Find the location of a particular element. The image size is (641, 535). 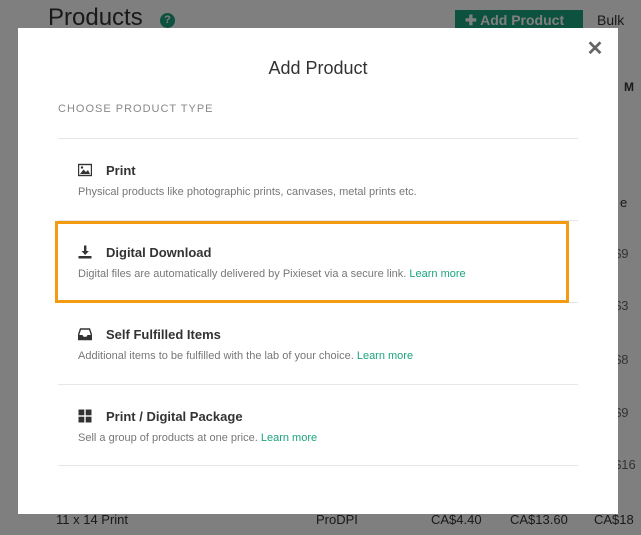

grid-icon is located at coordinates (85, 416).